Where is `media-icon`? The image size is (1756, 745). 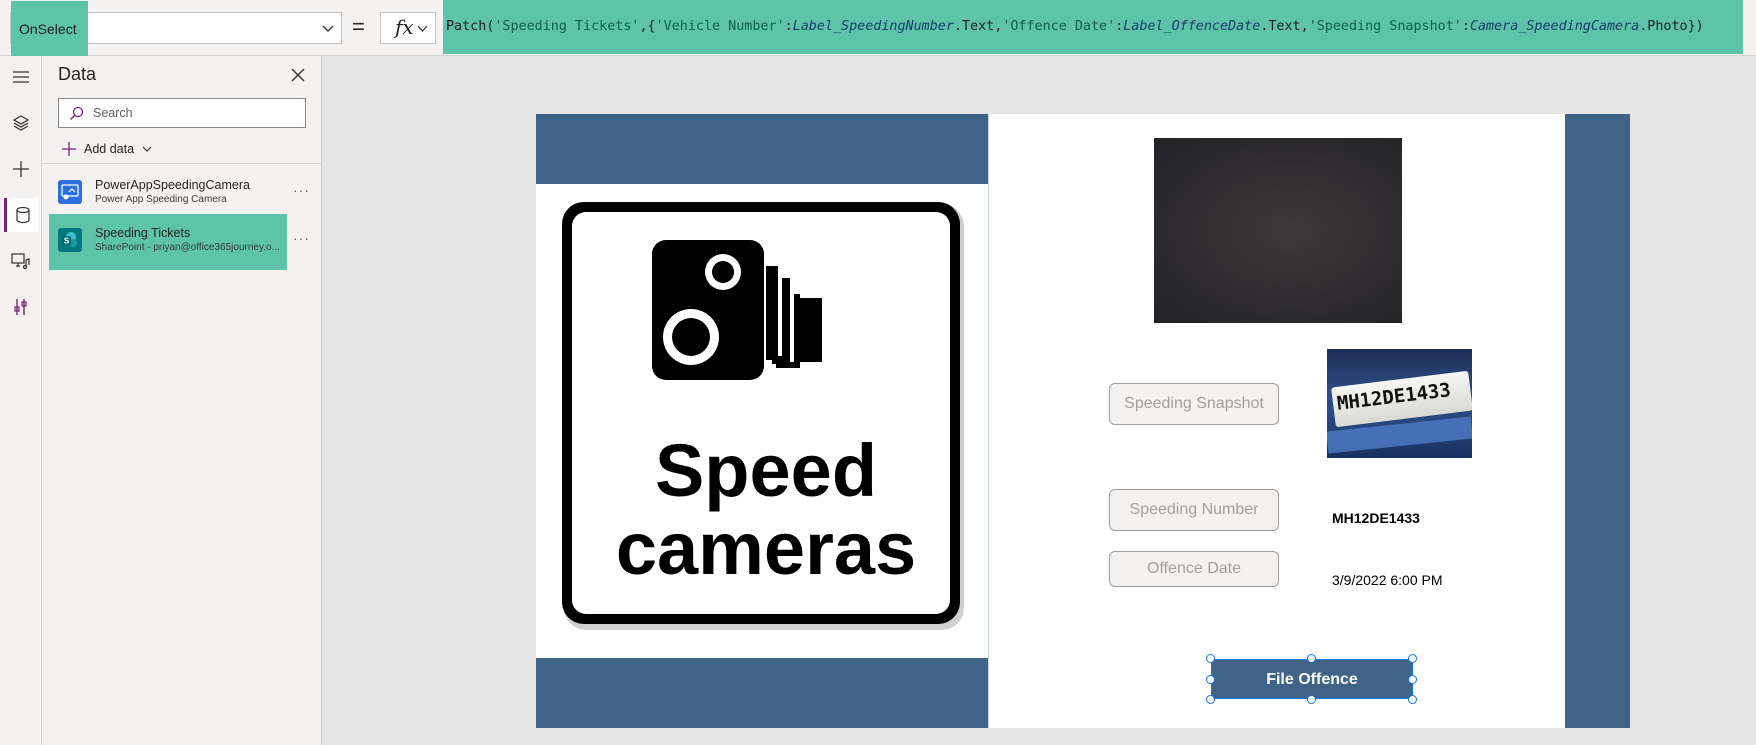
media-icon is located at coordinates (20, 261).